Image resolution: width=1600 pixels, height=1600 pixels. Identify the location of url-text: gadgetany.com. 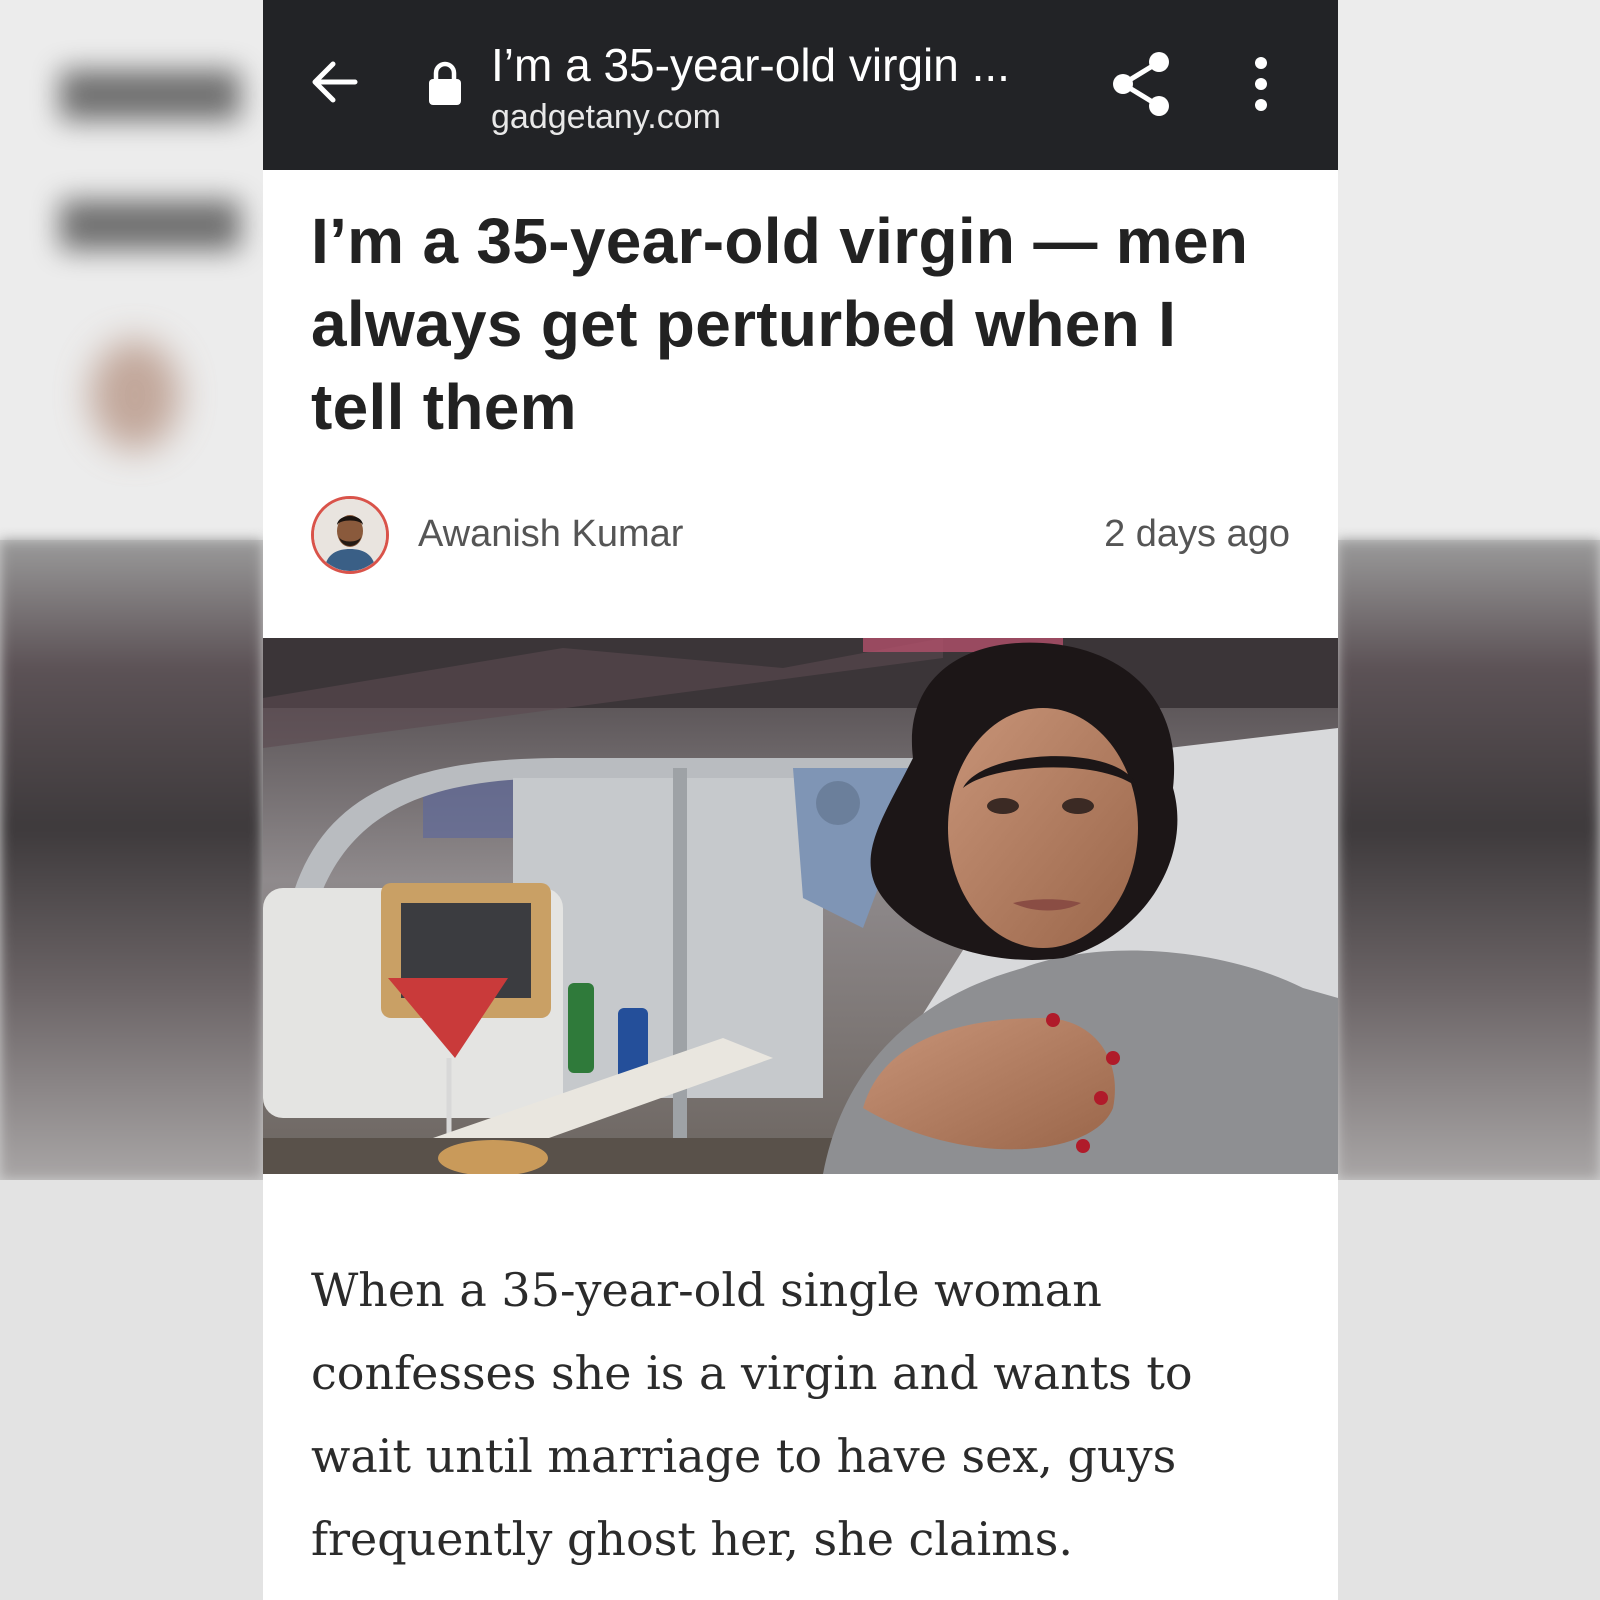
(606, 117).